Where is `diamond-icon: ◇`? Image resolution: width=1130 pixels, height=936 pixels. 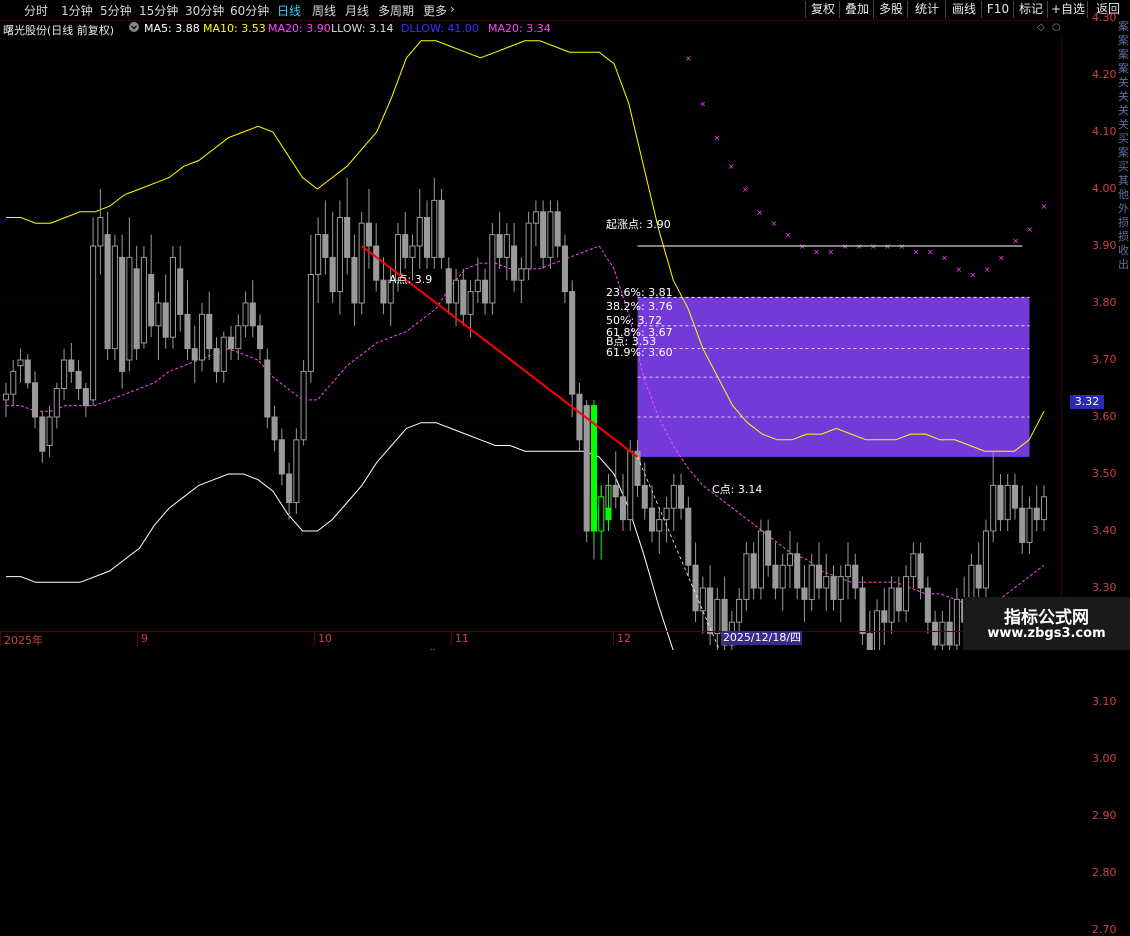
diamond-icon: ◇ is located at coordinates (1041, 27).